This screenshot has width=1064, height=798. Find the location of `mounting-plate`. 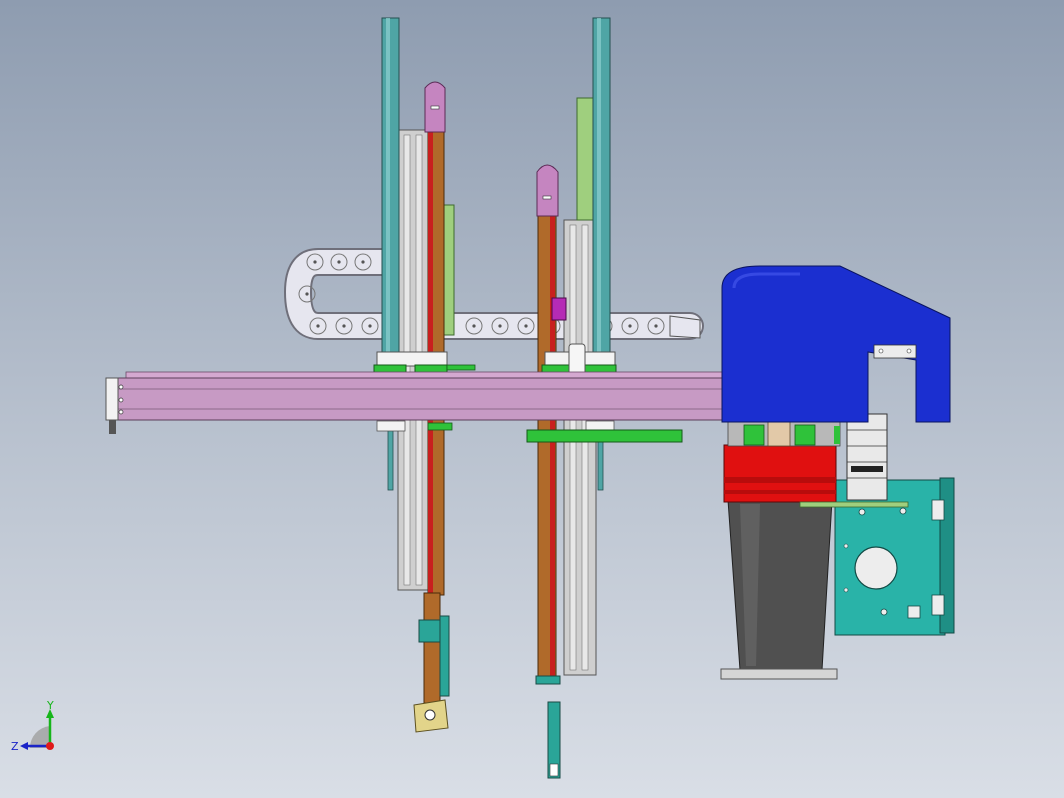

mounting-plate is located at coordinates (894, 556).